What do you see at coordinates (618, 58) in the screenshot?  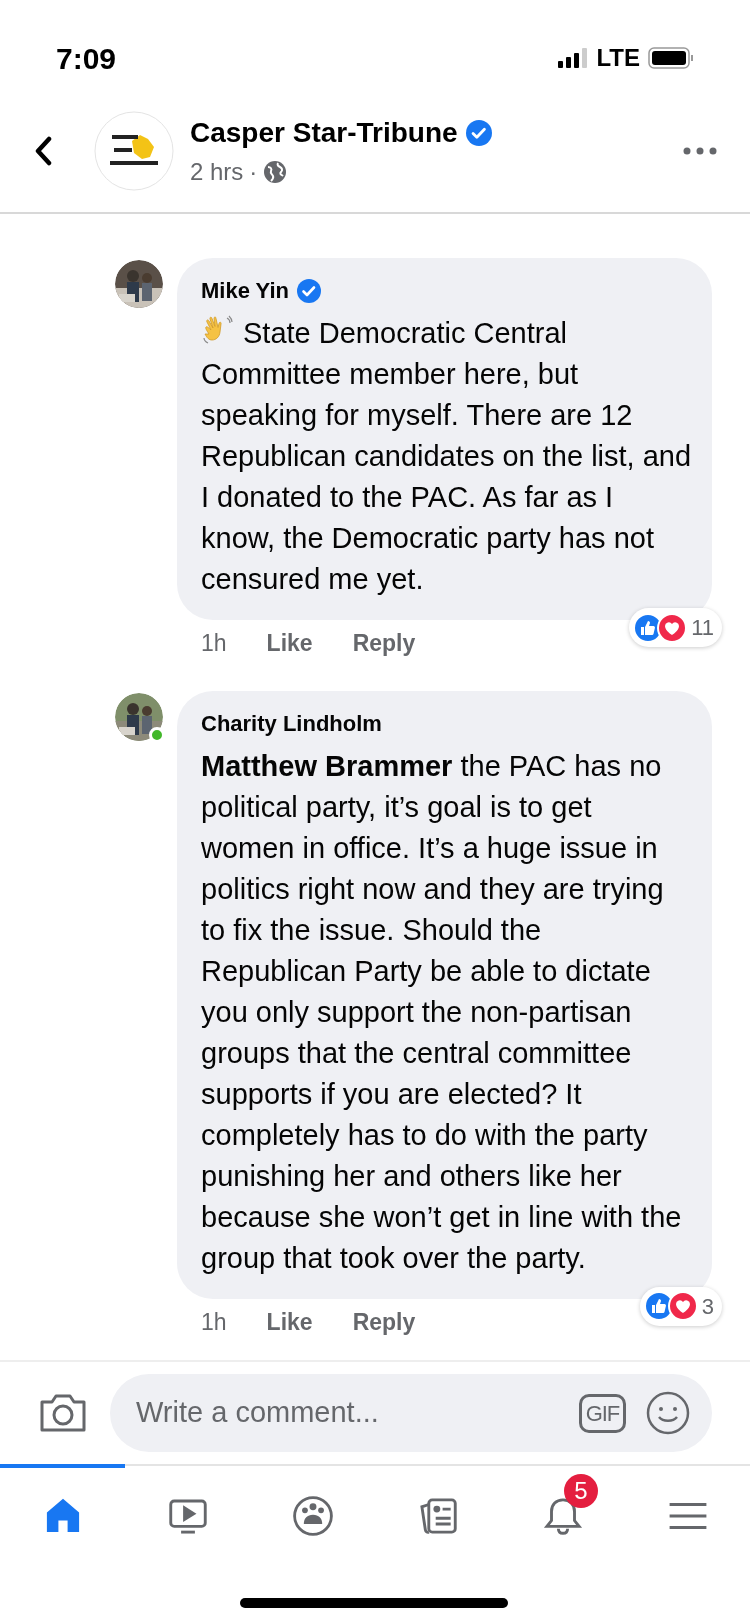 I see `network-label: LTE` at bounding box center [618, 58].